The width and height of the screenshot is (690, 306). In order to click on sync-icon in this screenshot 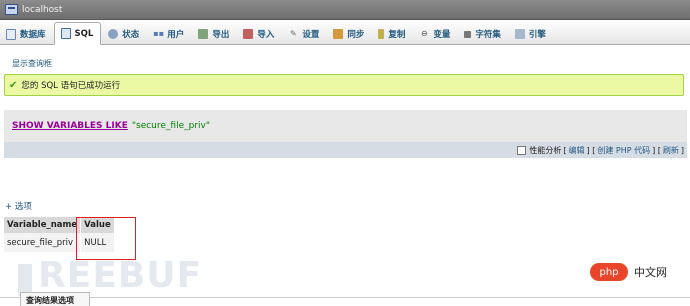, I will do `click(338, 34)`.